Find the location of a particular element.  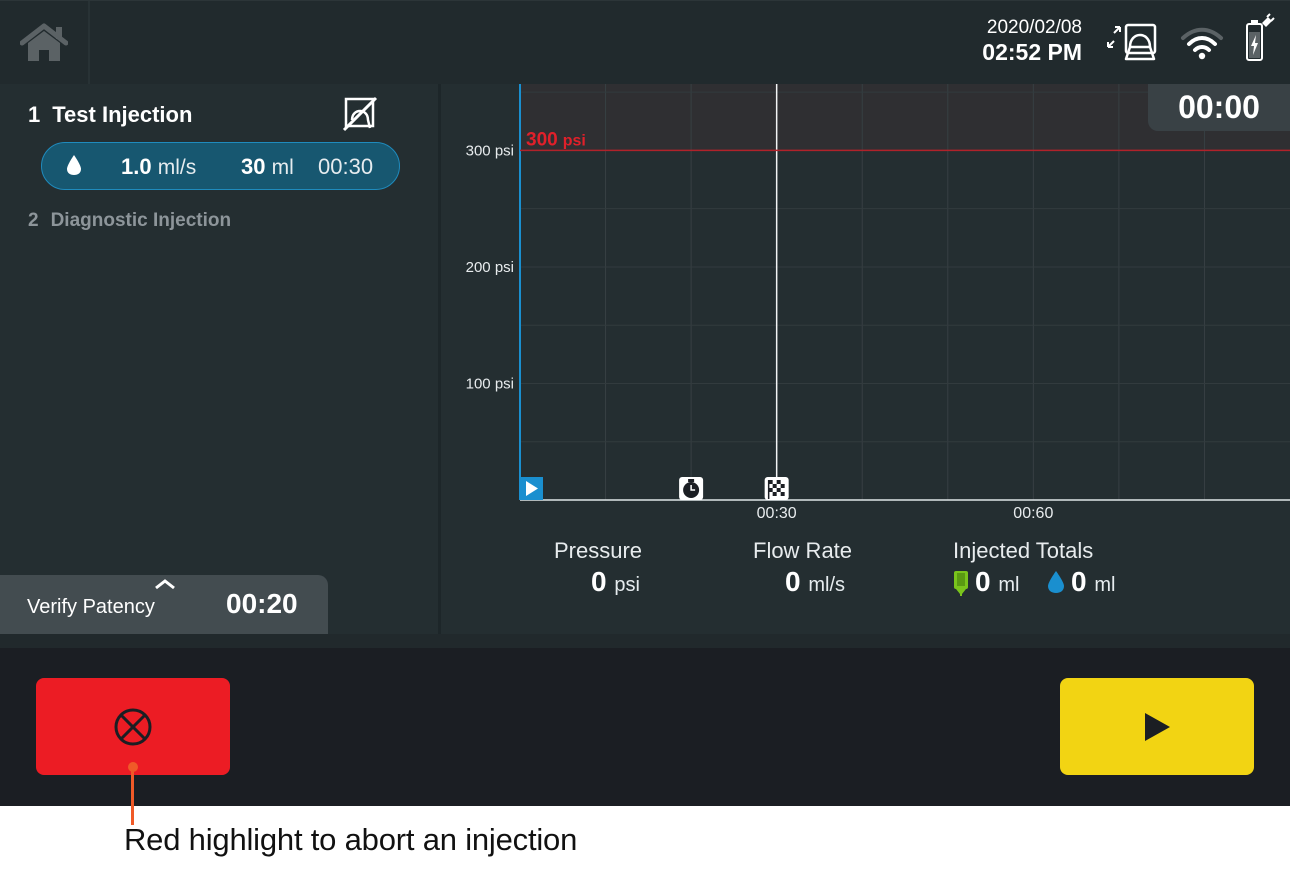

pressure-label: Pressure is located at coordinates (598, 550).